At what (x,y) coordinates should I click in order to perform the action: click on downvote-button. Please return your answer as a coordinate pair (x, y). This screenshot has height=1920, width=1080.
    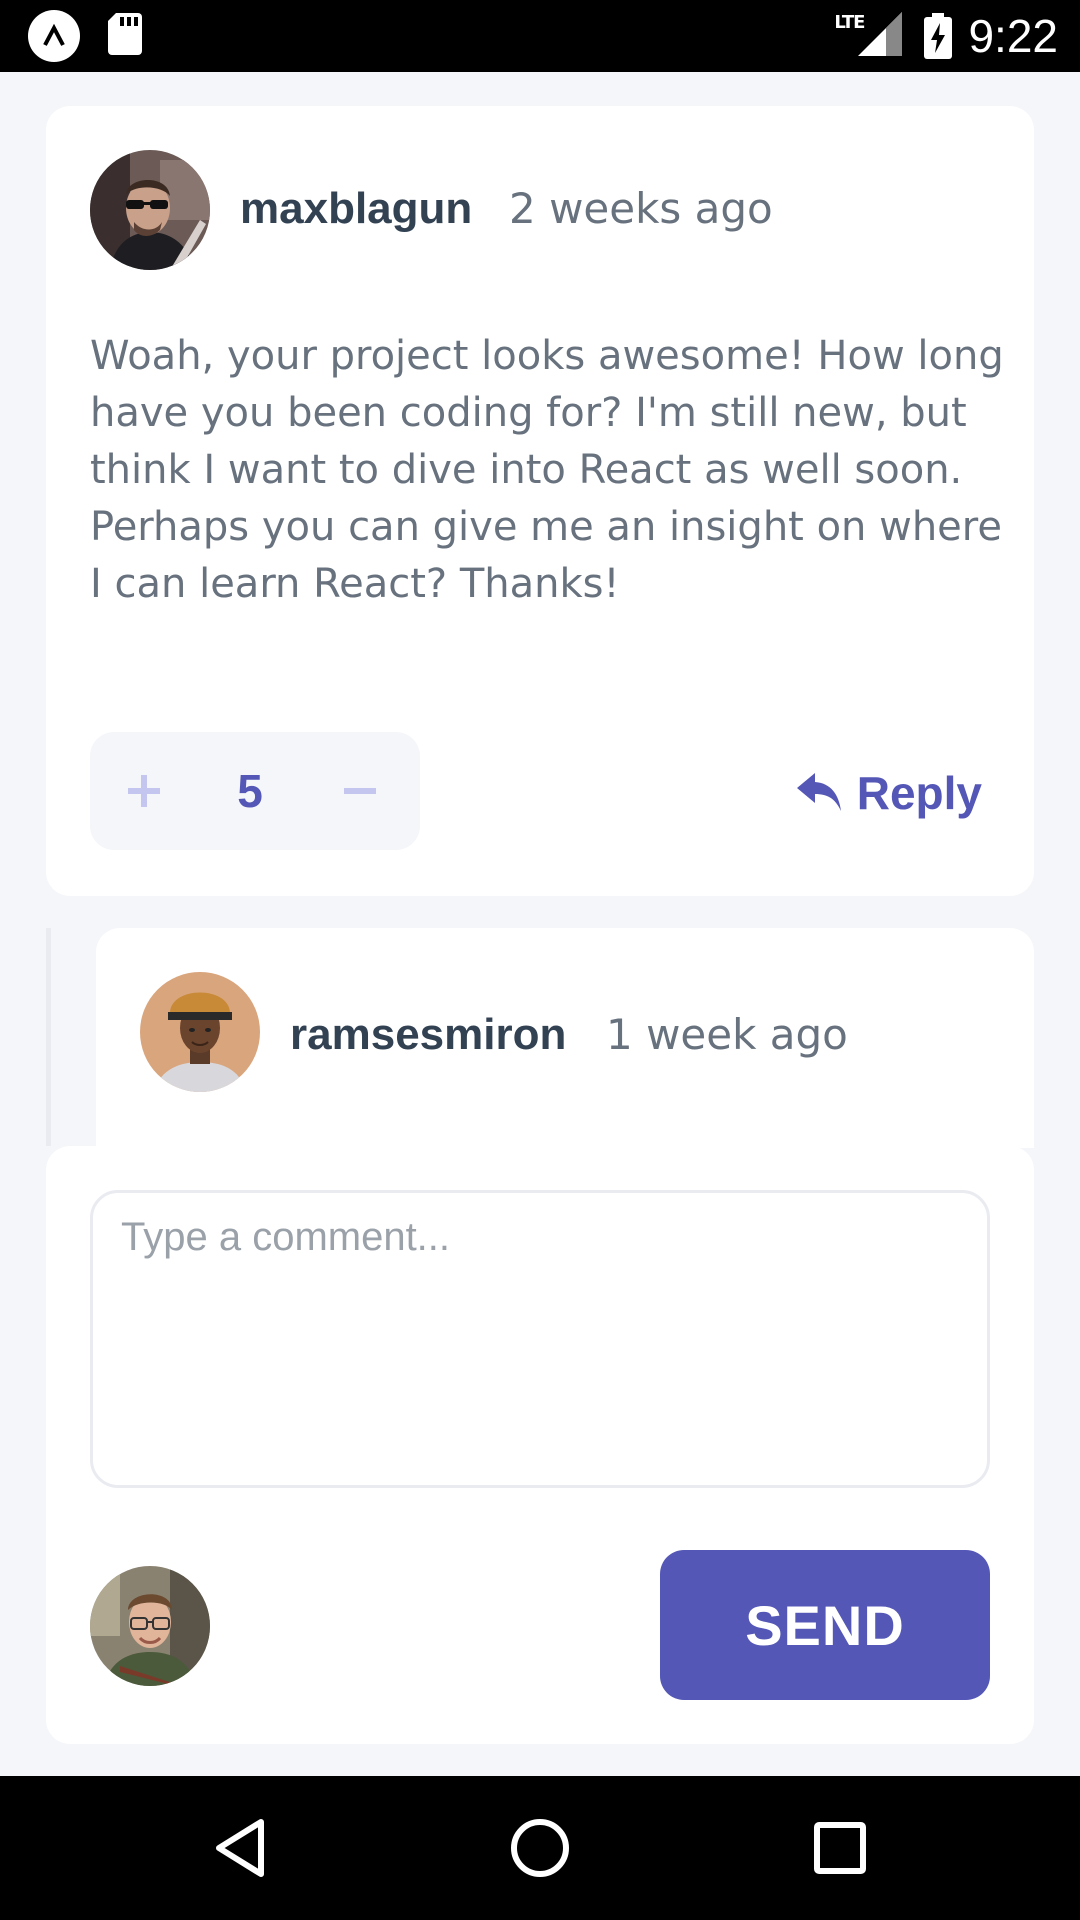
    Looking at the image, I should click on (360, 791).